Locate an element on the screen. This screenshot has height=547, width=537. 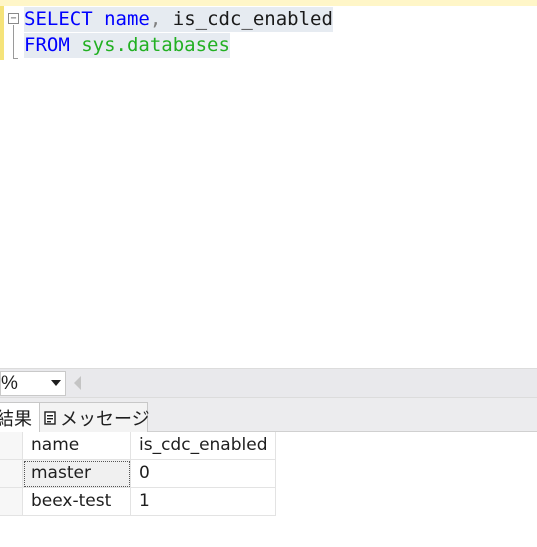
collapse-icon: − is located at coordinates (13, 18).